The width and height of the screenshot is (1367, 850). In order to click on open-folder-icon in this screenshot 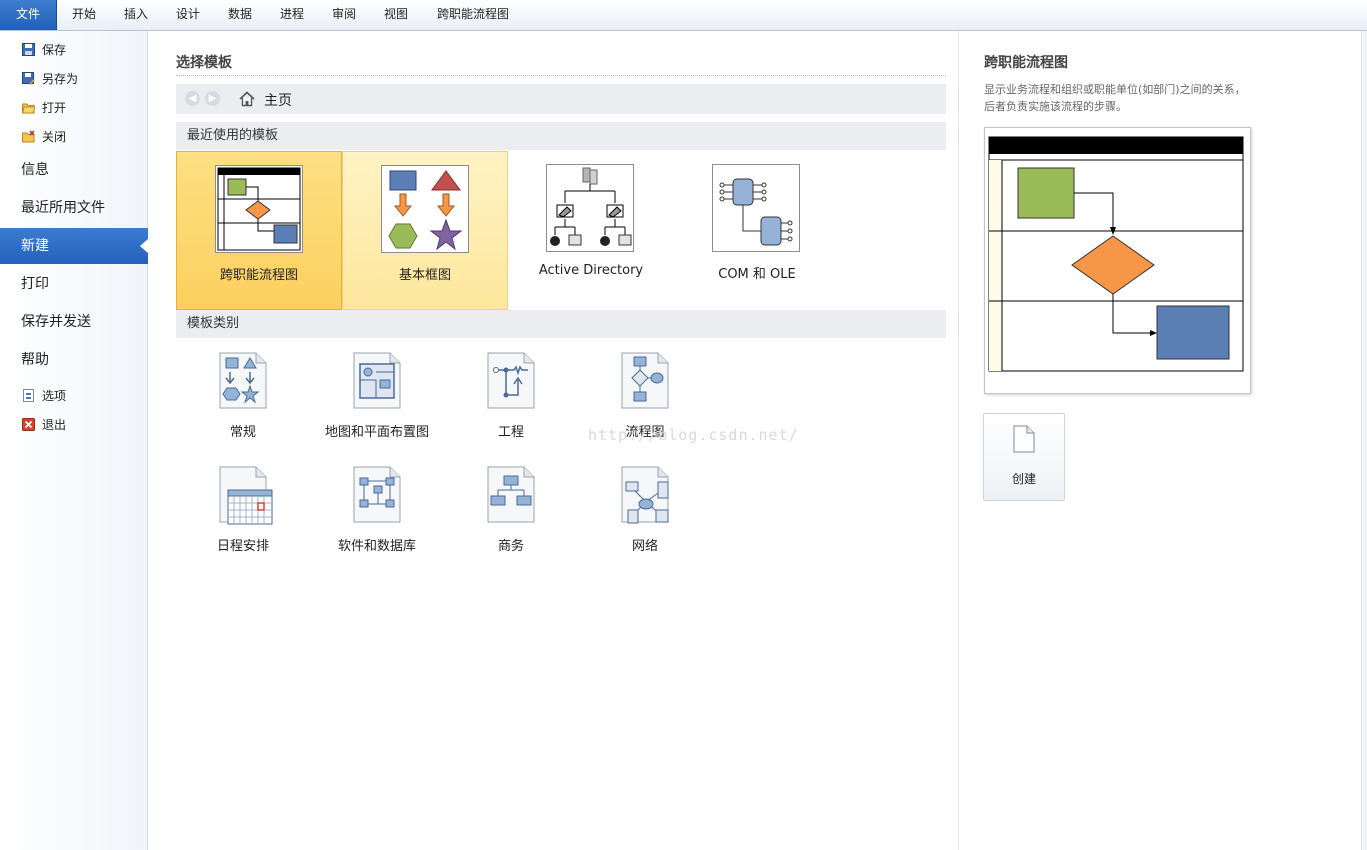, I will do `click(28, 107)`.